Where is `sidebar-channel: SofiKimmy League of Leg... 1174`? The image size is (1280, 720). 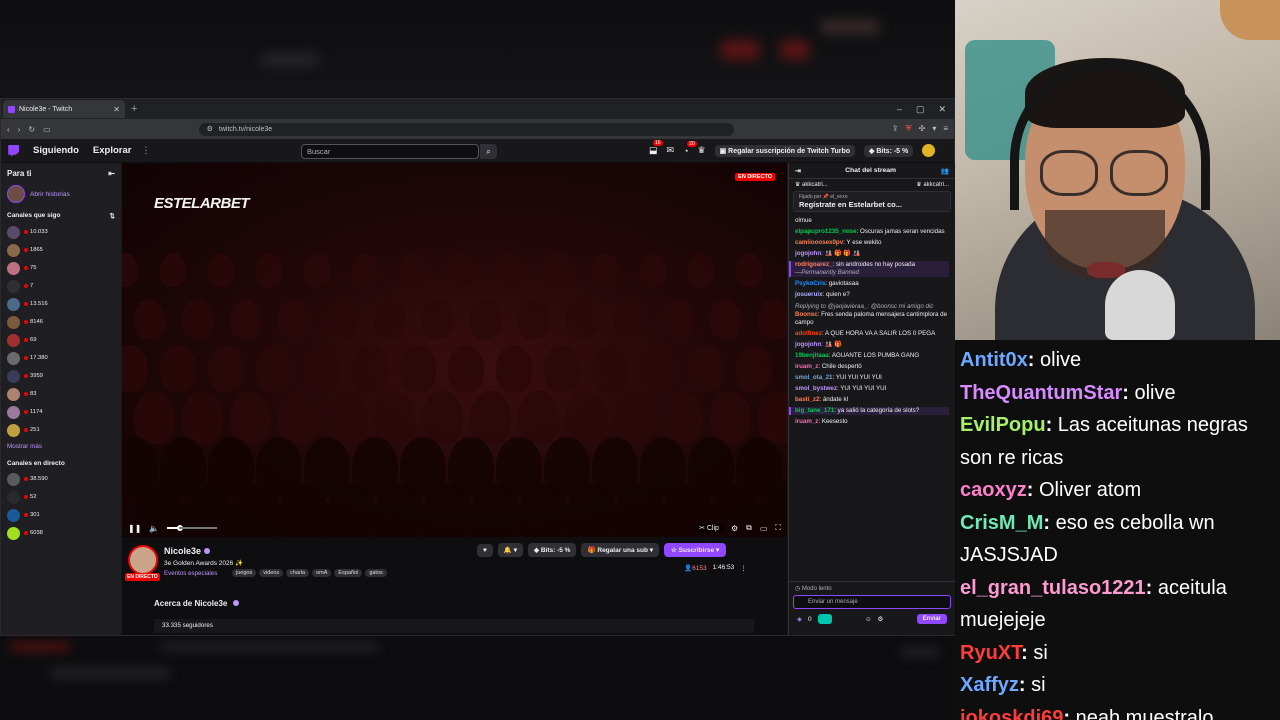
sidebar-channel: SofiKimmy League of Leg... 1174 is located at coordinates (61, 412).